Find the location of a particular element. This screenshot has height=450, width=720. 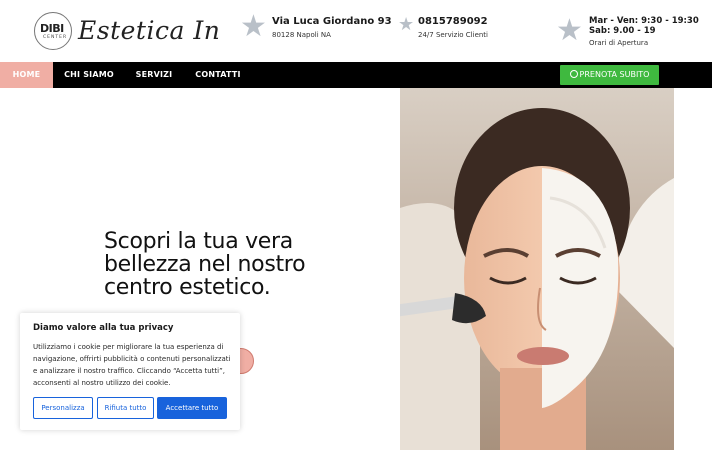

logo-mark-sub: CENTER is located at coordinates (55, 37).